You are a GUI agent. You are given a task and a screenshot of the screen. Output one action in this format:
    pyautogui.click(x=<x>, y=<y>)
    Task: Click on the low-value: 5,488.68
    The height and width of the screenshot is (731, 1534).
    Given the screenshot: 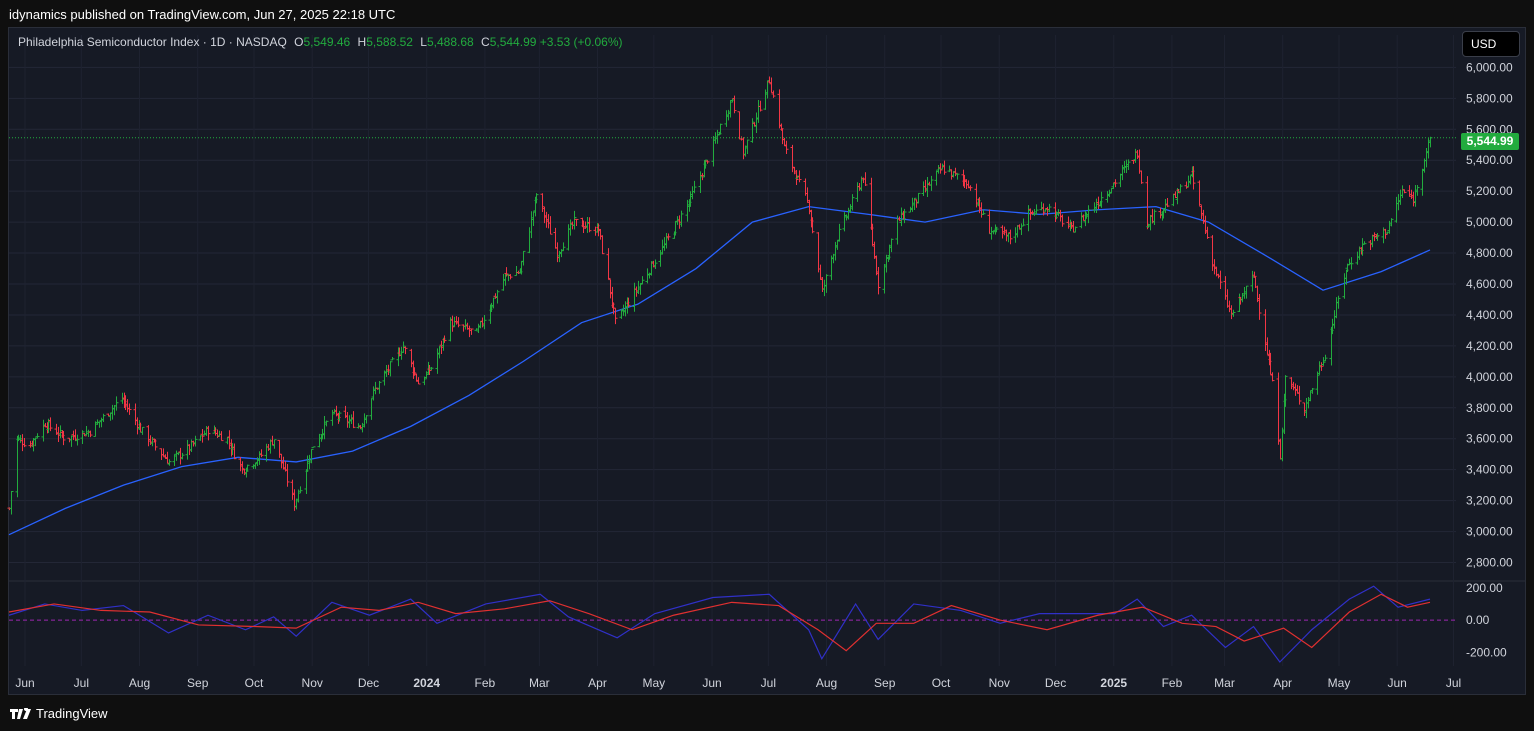 What is the action you would take?
    pyautogui.click(x=450, y=42)
    